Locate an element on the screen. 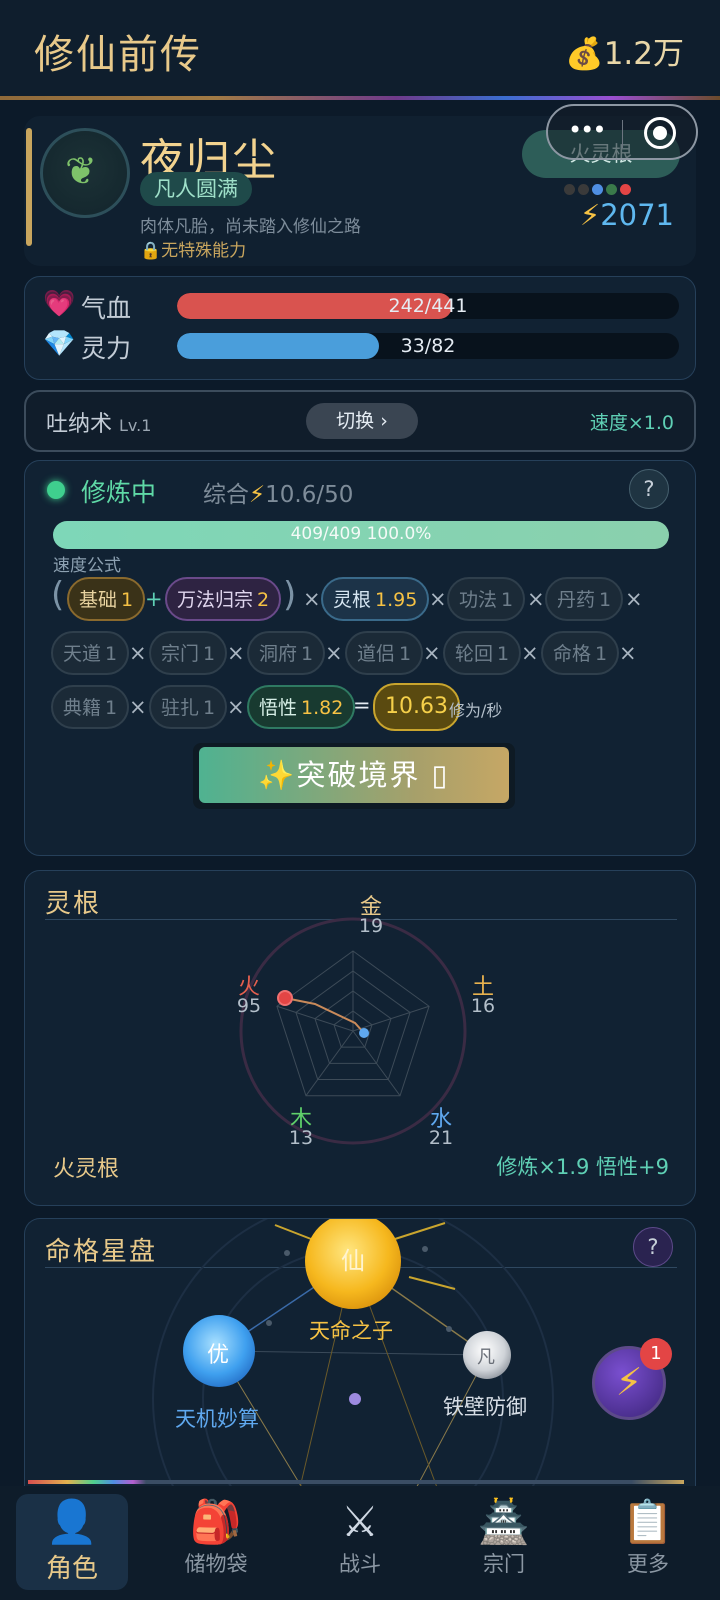 The width and height of the screenshot is (720, 1600). orb-fan: 凡 is located at coordinates (486, 1356).